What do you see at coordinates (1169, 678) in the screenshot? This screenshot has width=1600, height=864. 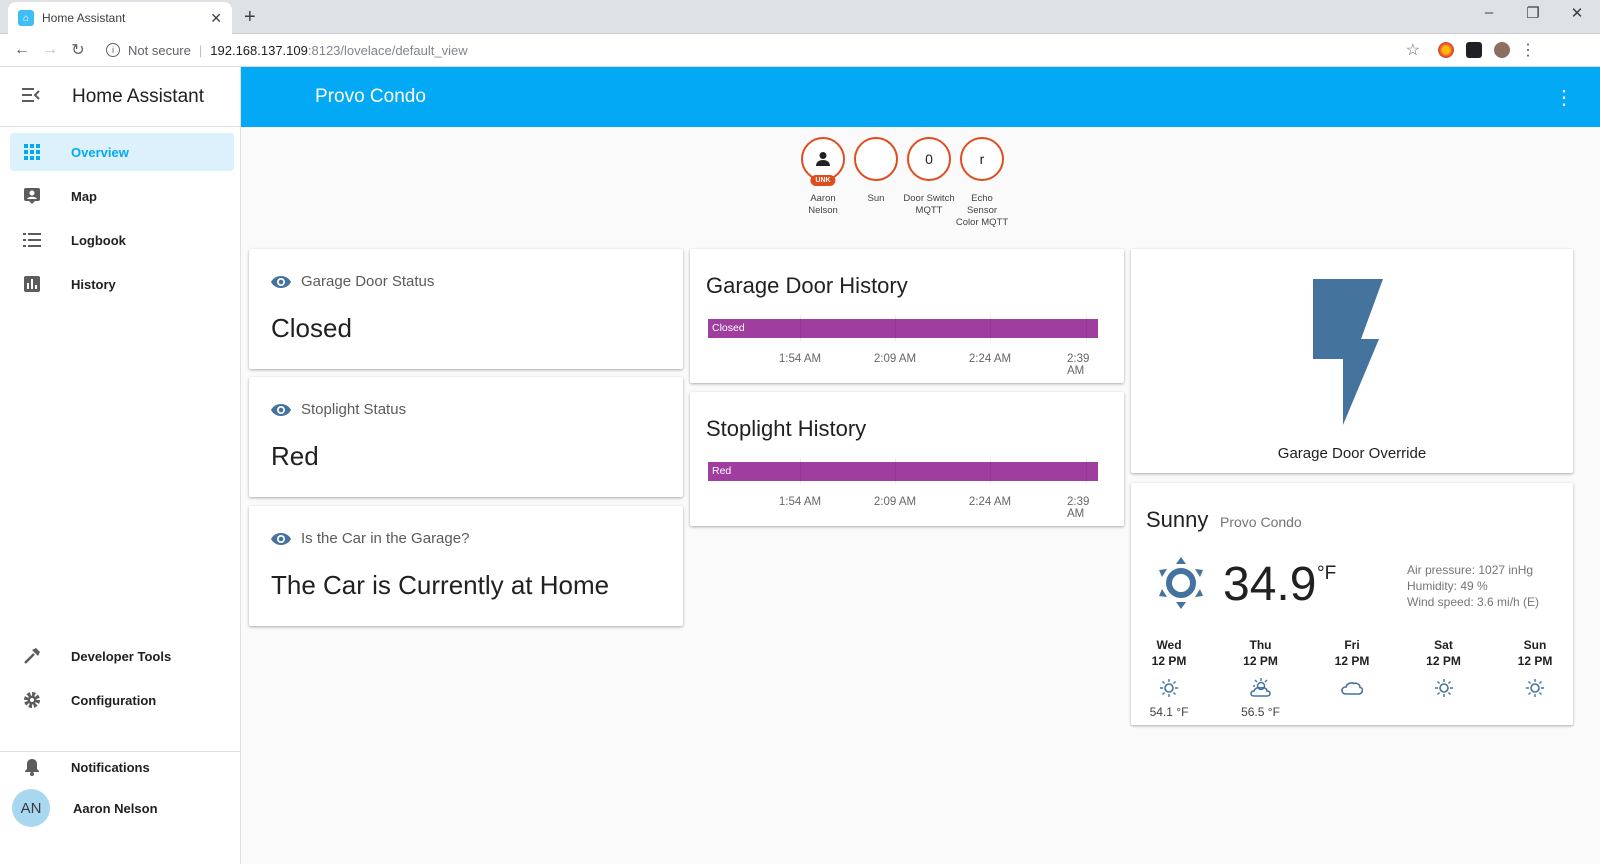 I see `forecast-day: Wed 12 PM 54.1 °F` at bounding box center [1169, 678].